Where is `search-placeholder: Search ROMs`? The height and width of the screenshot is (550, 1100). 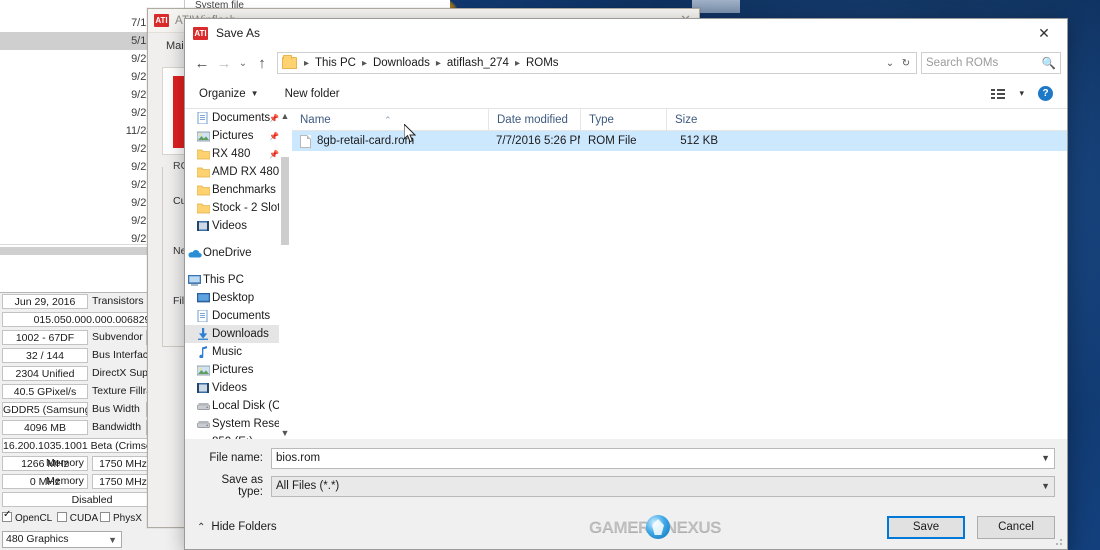
search-placeholder: Search ROMs is located at coordinates (962, 63).